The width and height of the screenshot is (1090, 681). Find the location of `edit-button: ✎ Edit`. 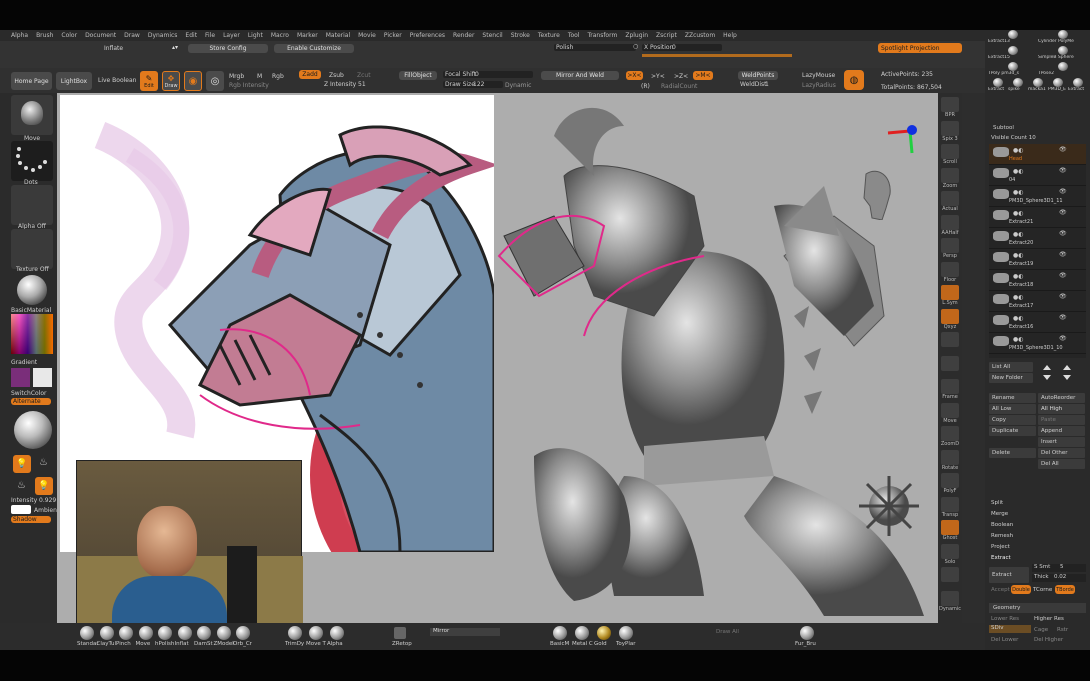

edit-button: ✎ Edit is located at coordinates (149, 81).